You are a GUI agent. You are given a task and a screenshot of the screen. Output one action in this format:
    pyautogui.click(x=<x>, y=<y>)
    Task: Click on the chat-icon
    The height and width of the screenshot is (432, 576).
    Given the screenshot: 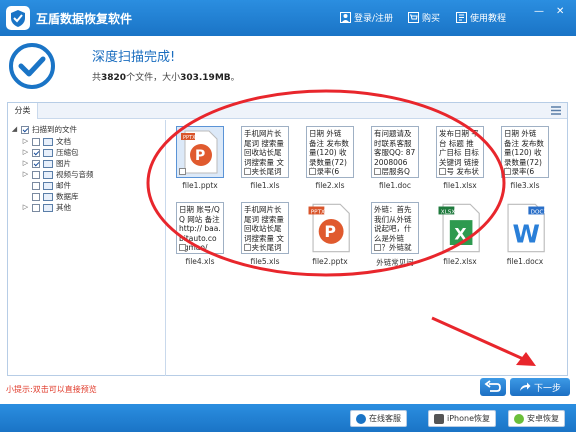 What is the action you would take?
    pyautogui.click(x=361, y=418)
    